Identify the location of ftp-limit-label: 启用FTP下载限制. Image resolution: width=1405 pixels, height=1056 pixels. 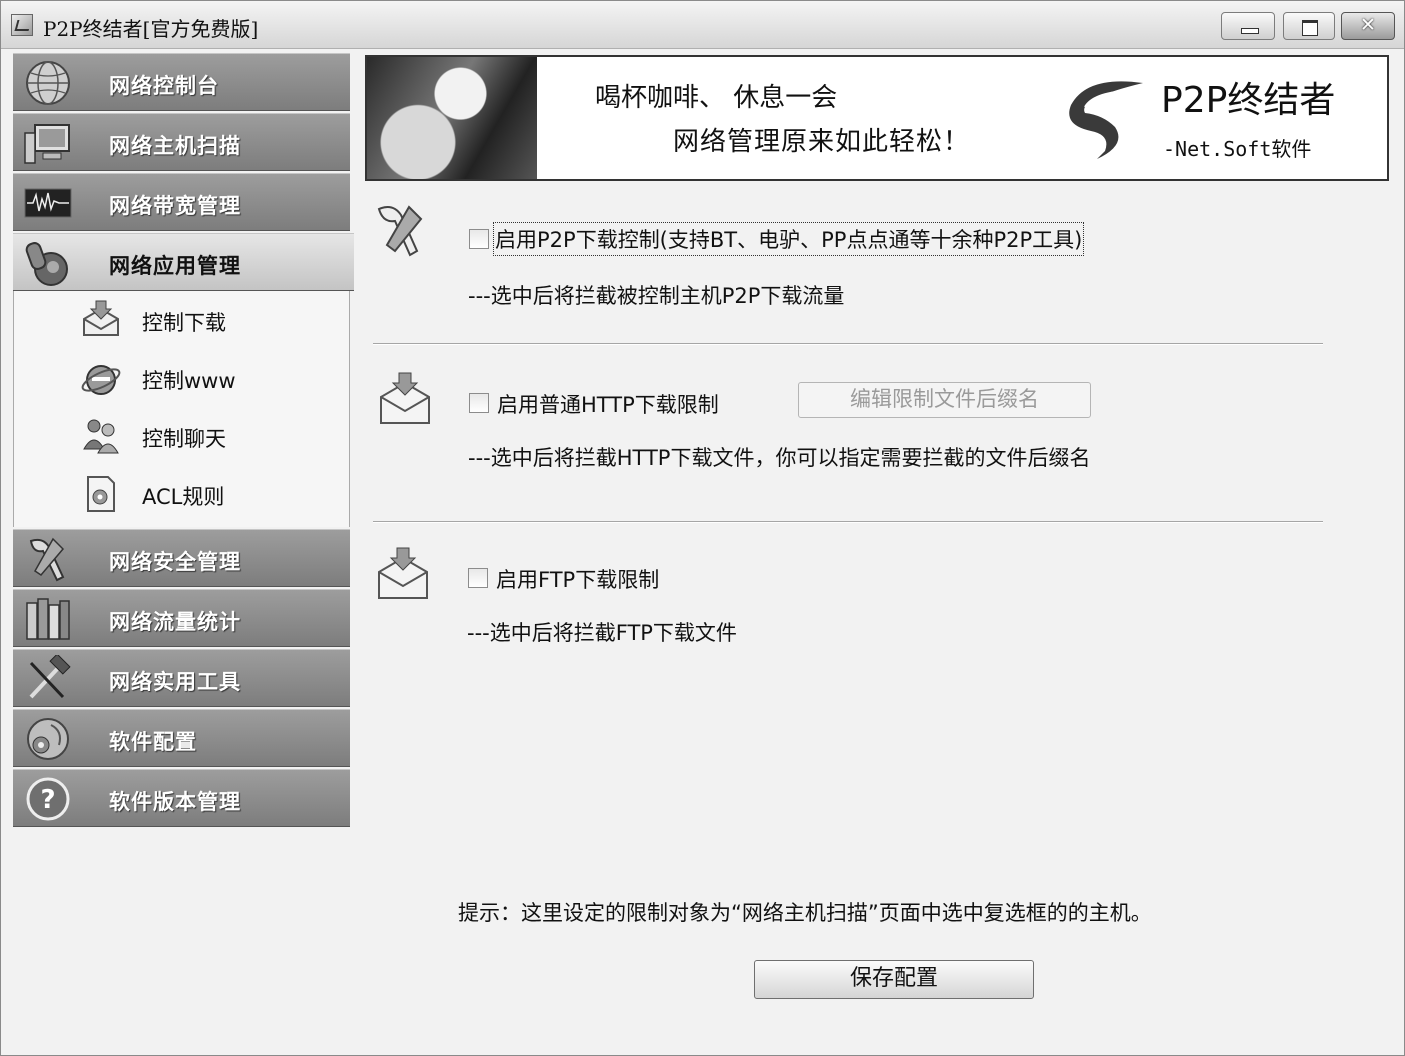
(577, 579).